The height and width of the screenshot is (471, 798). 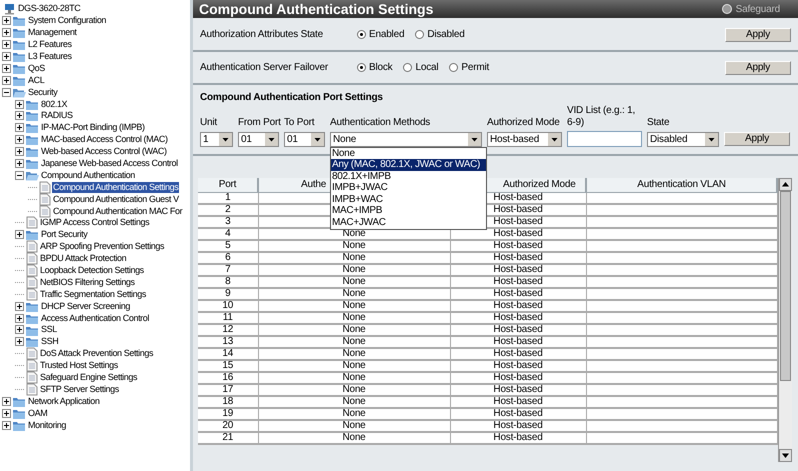 What do you see at coordinates (785, 320) in the screenshot?
I see `scrollbar` at bounding box center [785, 320].